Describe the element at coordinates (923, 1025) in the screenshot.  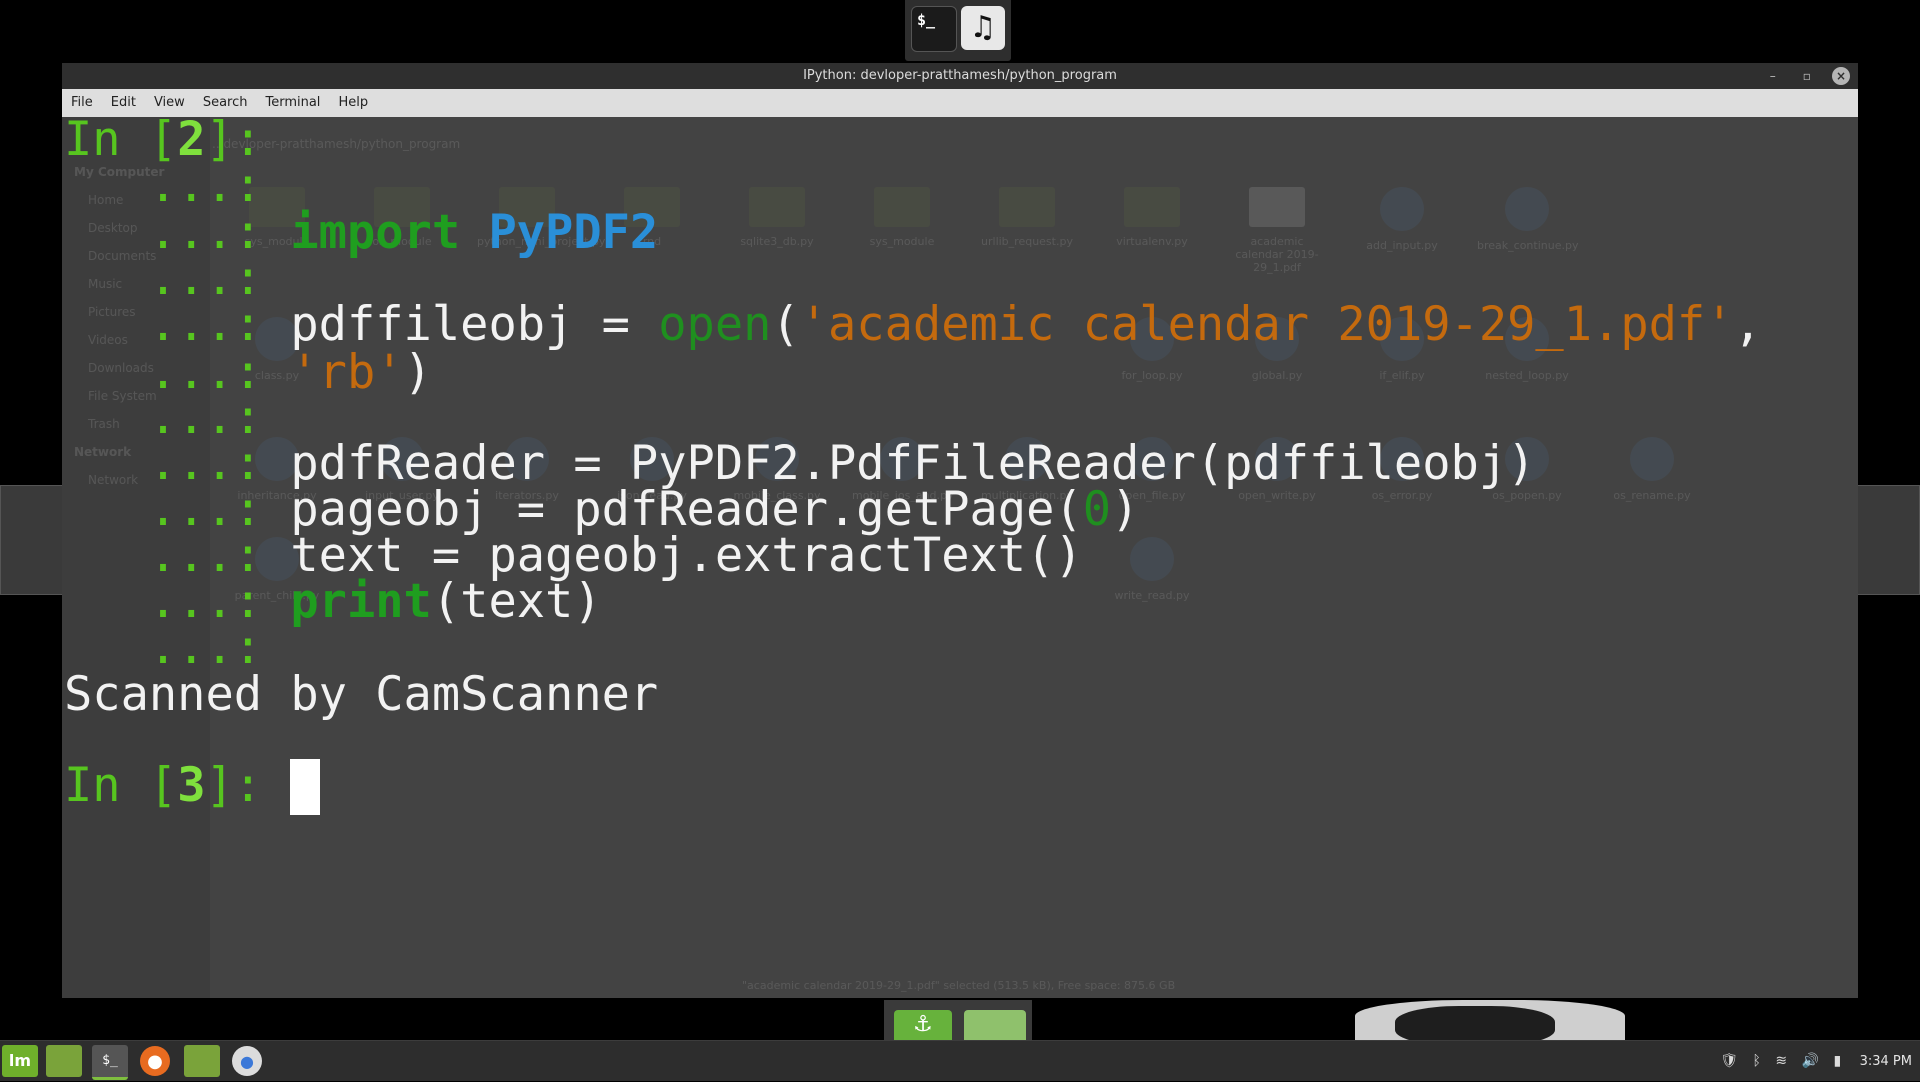
I see `anchor-launcher-icon: ⚓` at that location.